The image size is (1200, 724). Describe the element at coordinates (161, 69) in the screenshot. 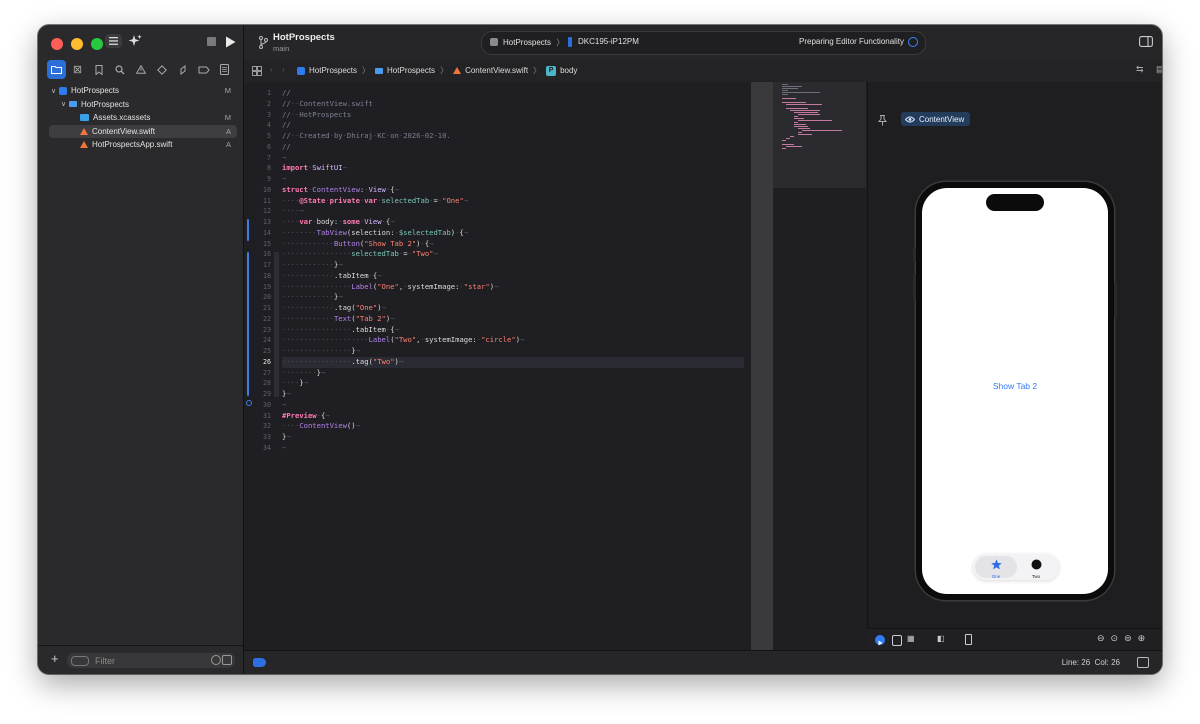

I see `tests-tab` at that location.